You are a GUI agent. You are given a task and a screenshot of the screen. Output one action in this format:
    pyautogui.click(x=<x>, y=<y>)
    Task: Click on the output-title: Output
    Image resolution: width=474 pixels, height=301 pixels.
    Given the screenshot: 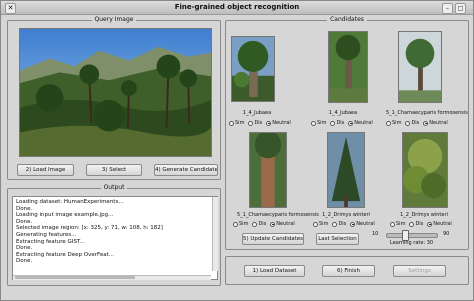 What is the action you would take?
    pyautogui.click(x=114, y=187)
    